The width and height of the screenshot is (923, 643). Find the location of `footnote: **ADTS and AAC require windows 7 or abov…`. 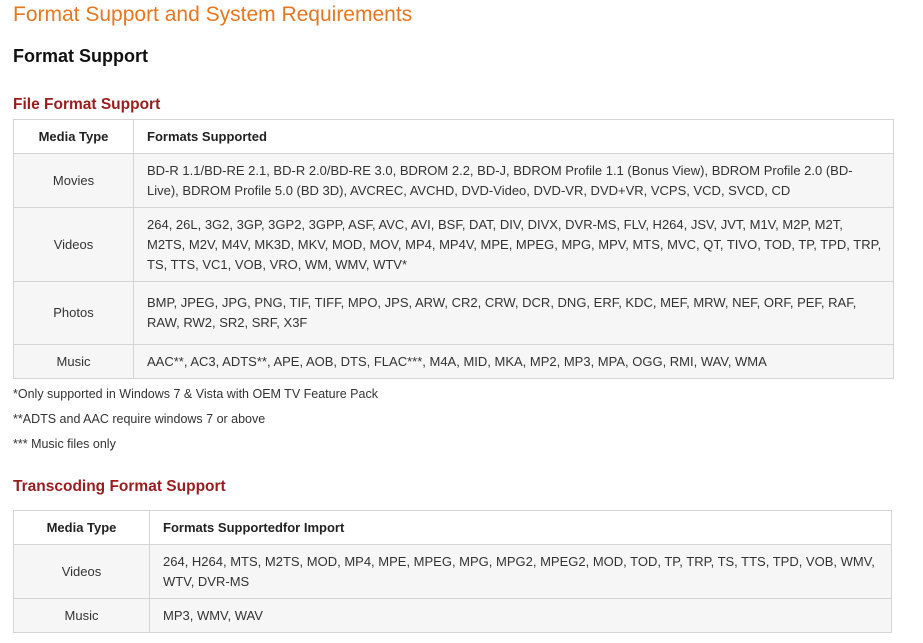

footnote: **ADTS and AAC require windows 7 or abov… is located at coordinates (139, 419).